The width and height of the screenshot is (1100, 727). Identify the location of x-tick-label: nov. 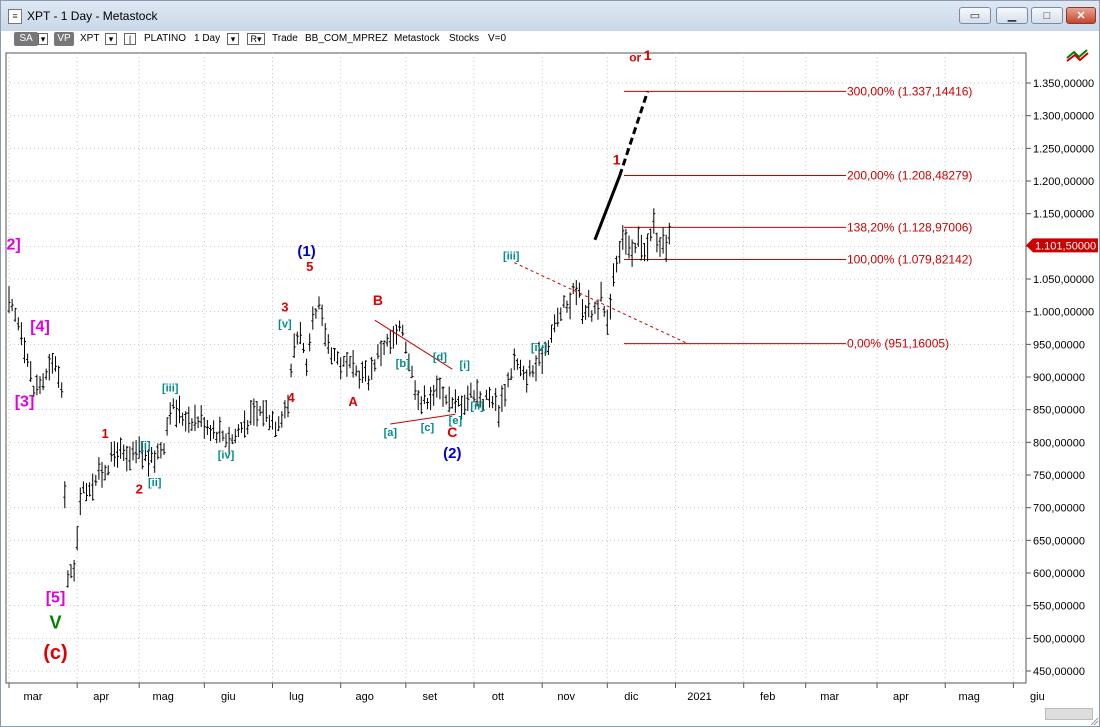
(566, 697).